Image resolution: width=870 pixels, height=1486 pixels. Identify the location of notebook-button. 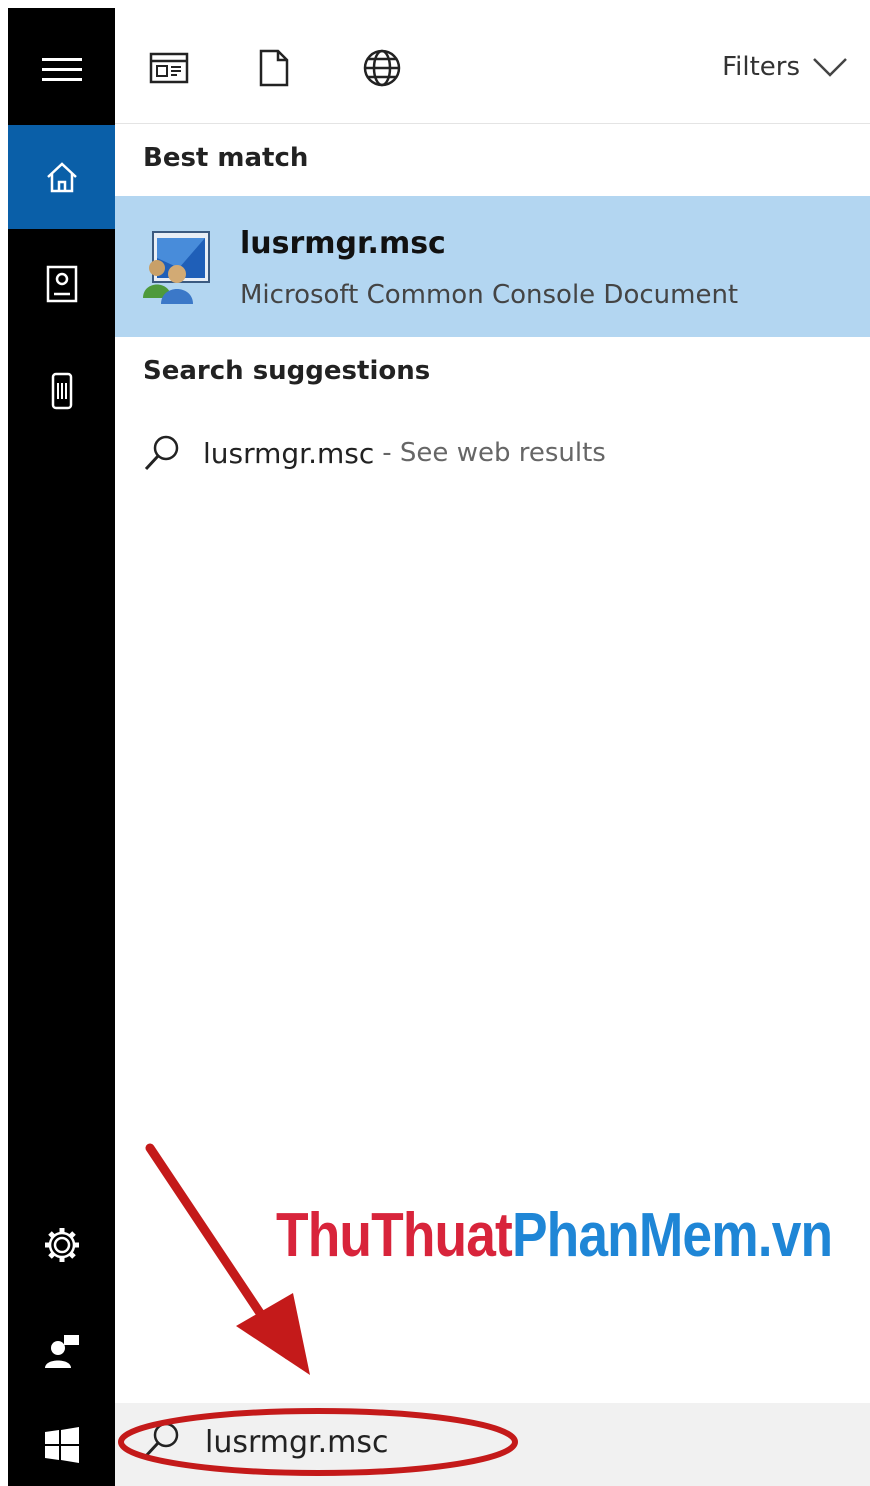
(61, 284).